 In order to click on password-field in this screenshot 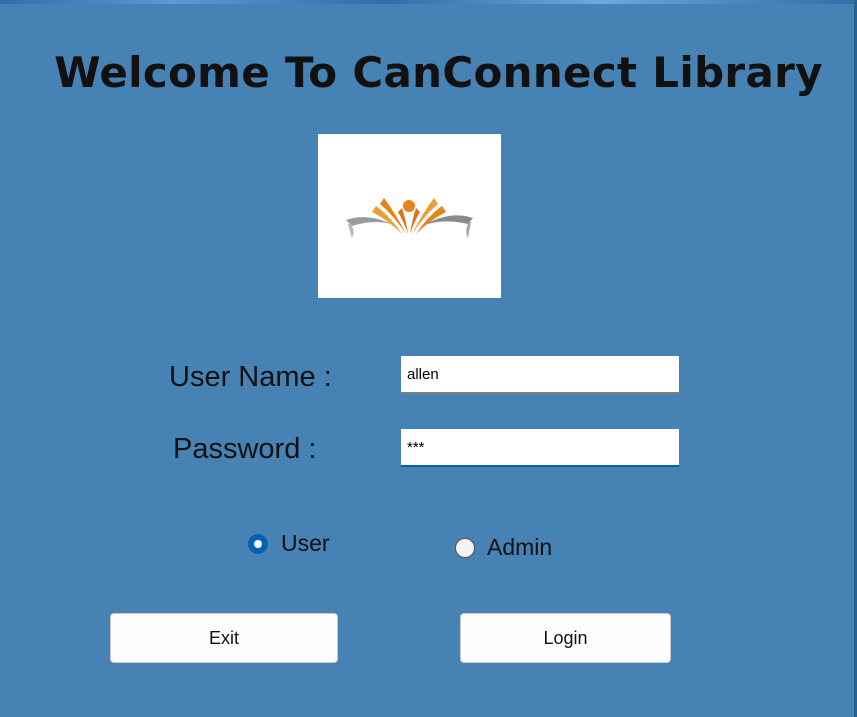, I will do `click(540, 448)`.